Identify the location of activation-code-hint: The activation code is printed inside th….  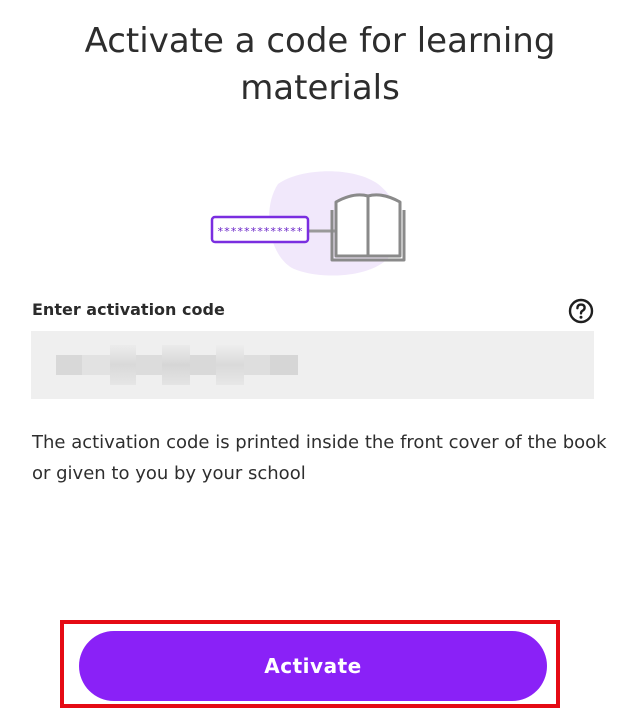
(319, 458).